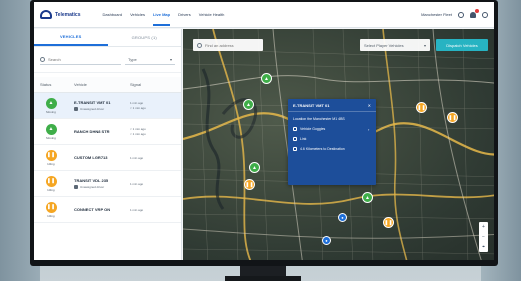 The height and width of the screenshot is (281, 521). Describe the element at coordinates (92, 209) in the screenshot. I see `vehicle-name: CONNECT VRP ON` at that location.